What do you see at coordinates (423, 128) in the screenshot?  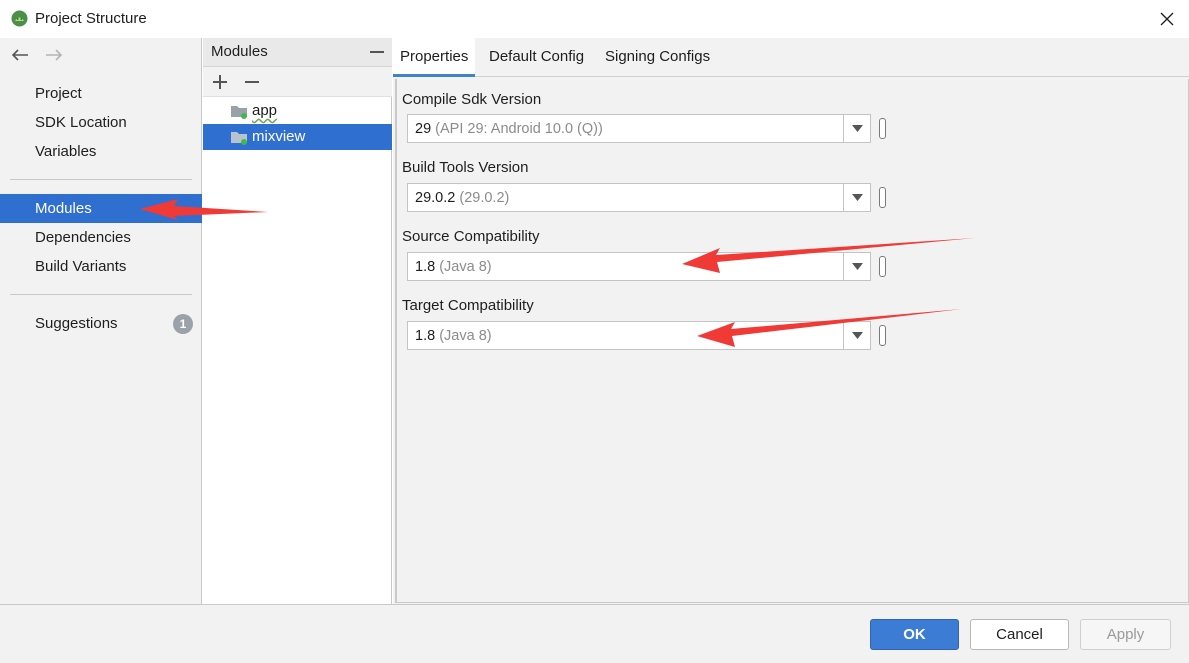 I see `compile-sdk-value: 29` at bounding box center [423, 128].